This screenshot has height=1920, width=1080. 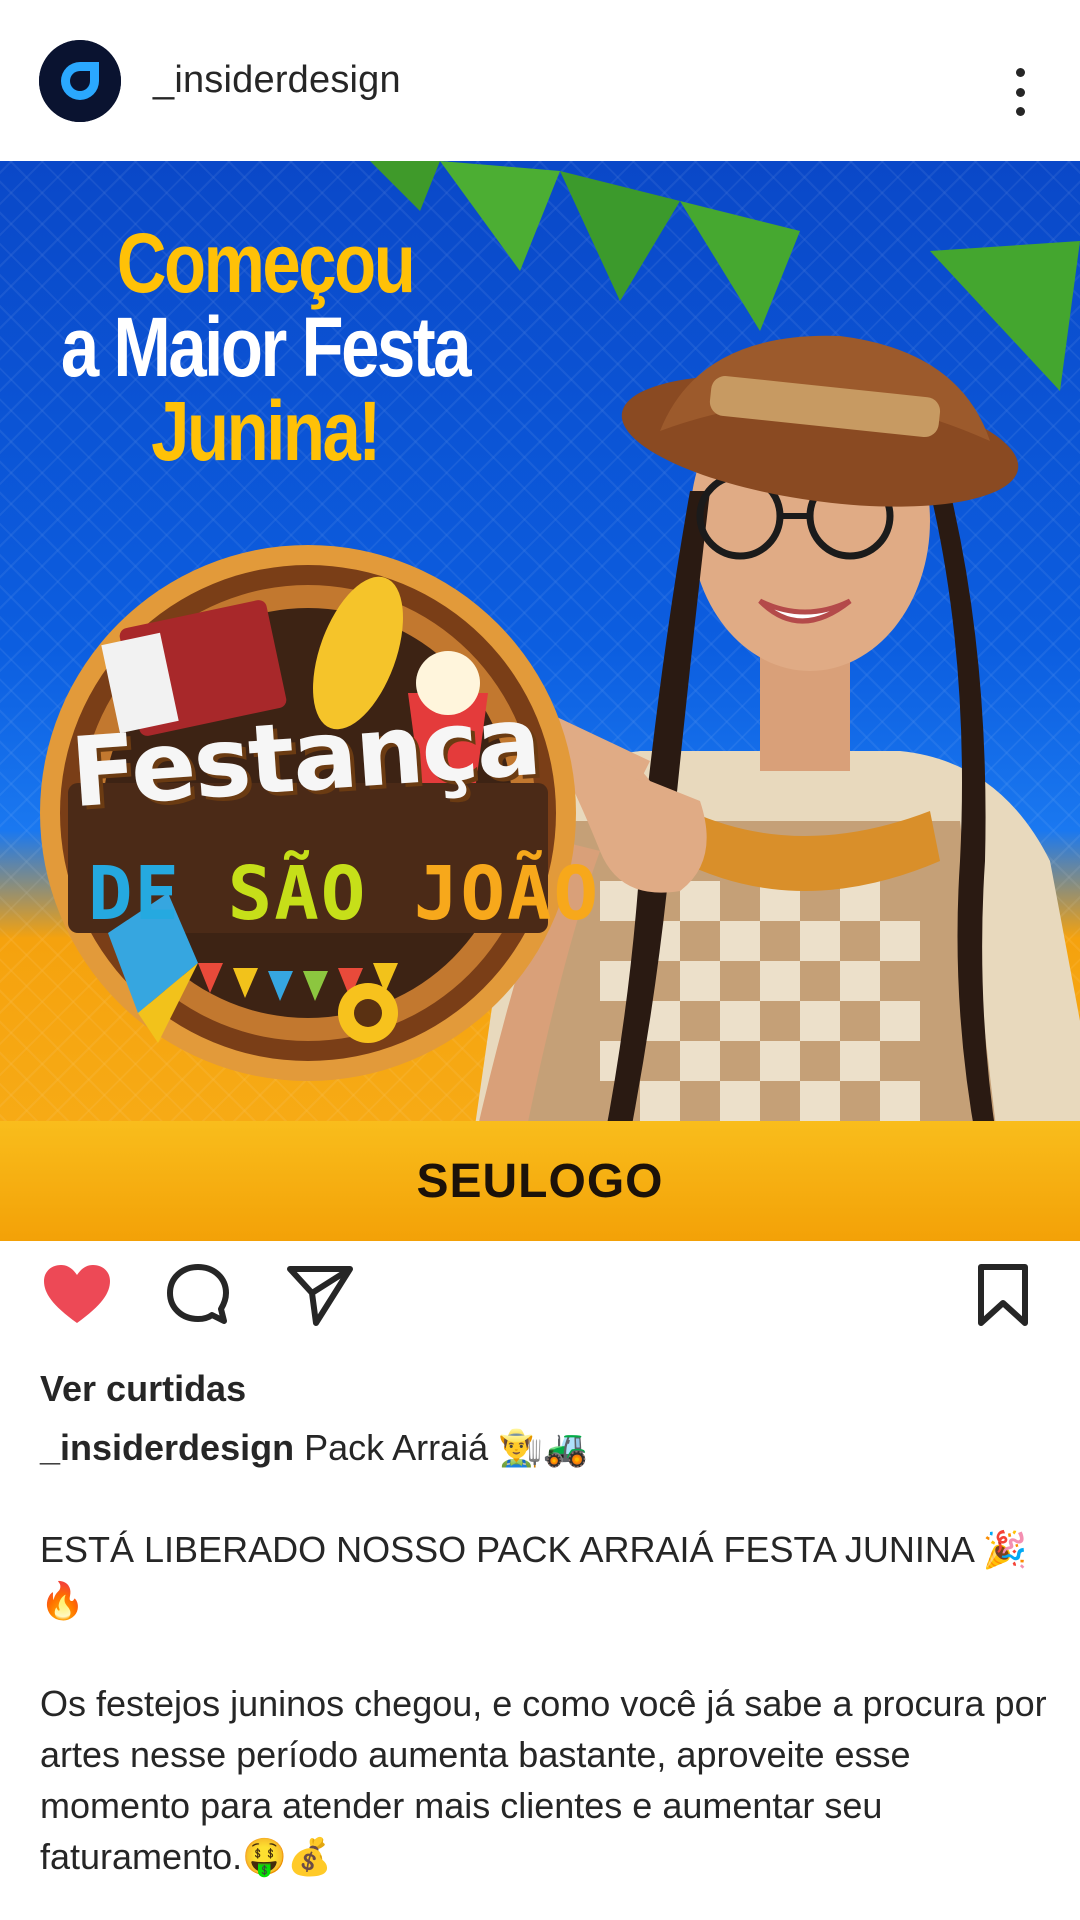 What do you see at coordinates (1020, 92) in the screenshot?
I see `more-vertical-icon` at bounding box center [1020, 92].